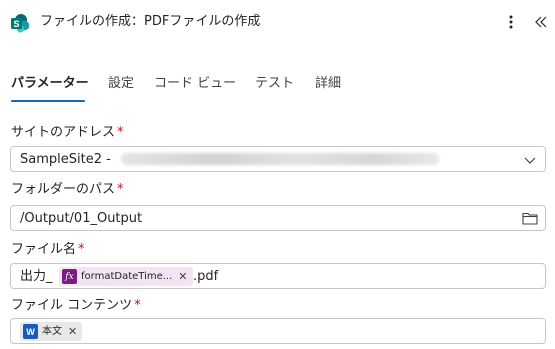  I want to click on site-address-dropdown: SampleSite2 -, so click(278, 159).